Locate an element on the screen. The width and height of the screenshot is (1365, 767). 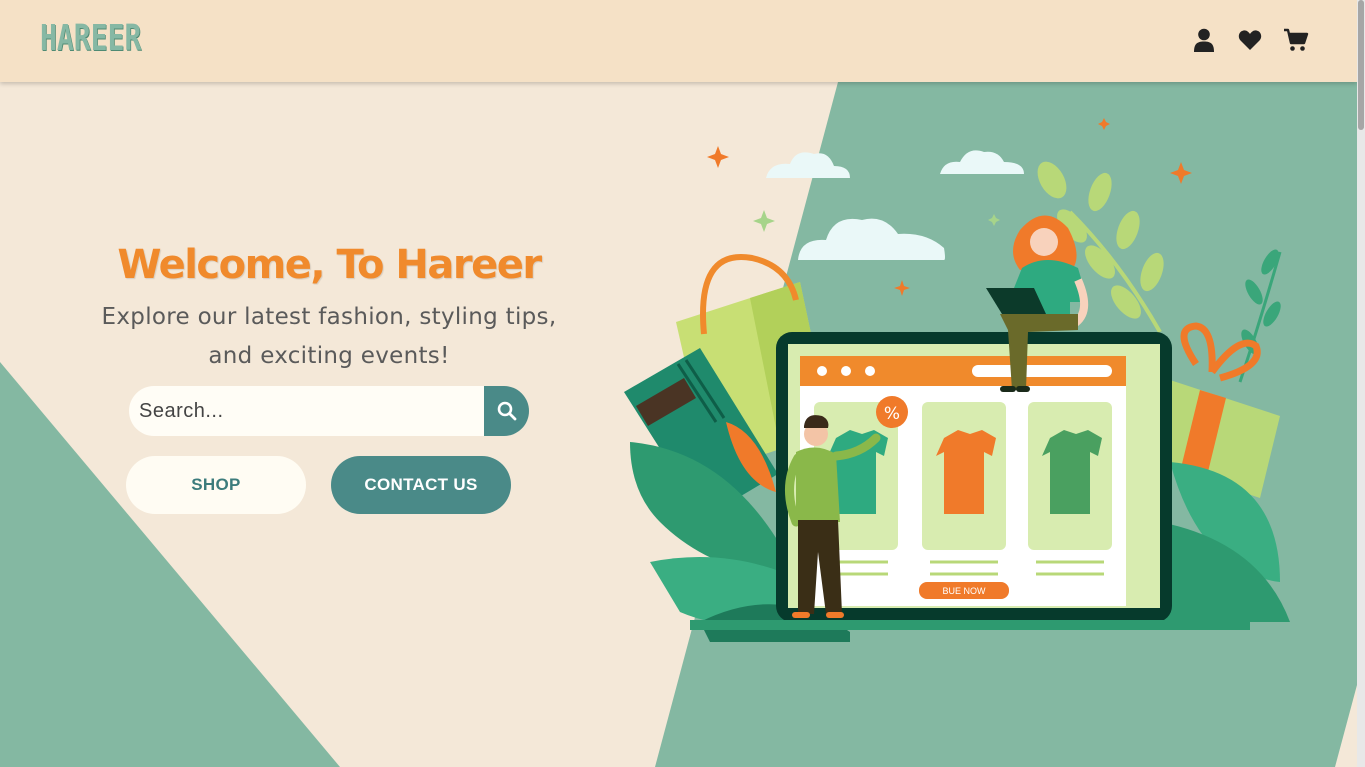
contact-us-button: CONTACT US is located at coordinates (421, 485).